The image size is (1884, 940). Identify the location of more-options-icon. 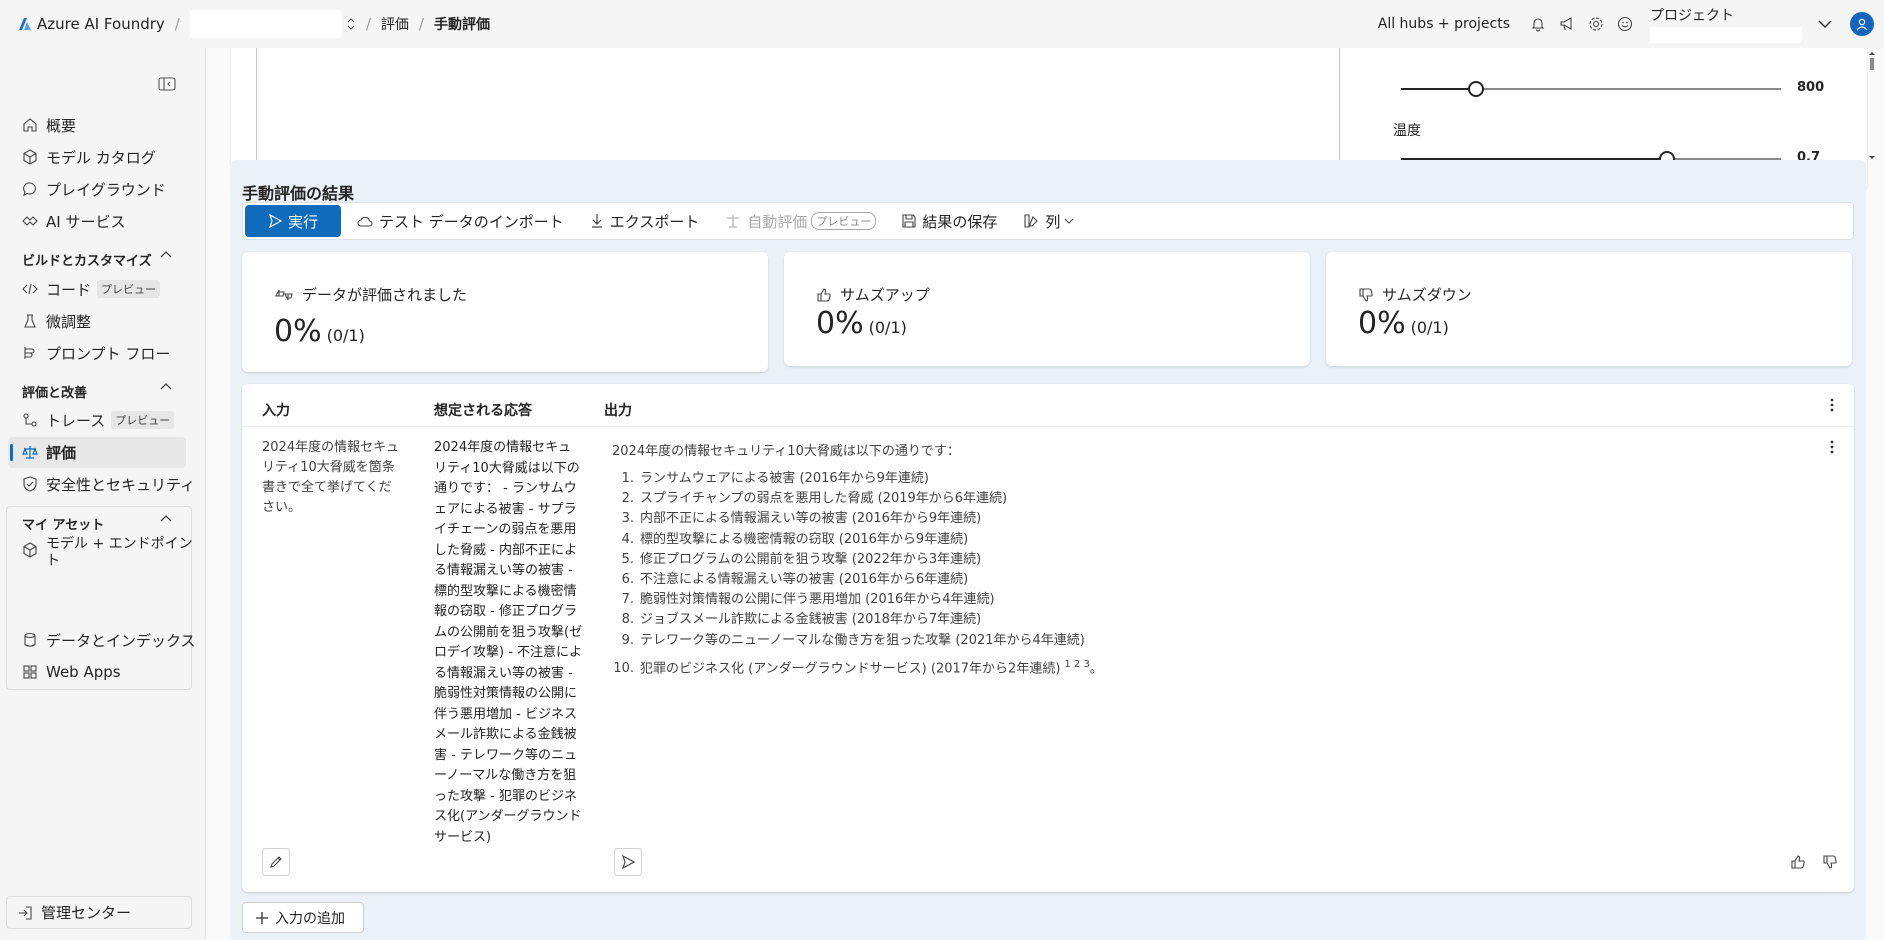
(1832, 405).